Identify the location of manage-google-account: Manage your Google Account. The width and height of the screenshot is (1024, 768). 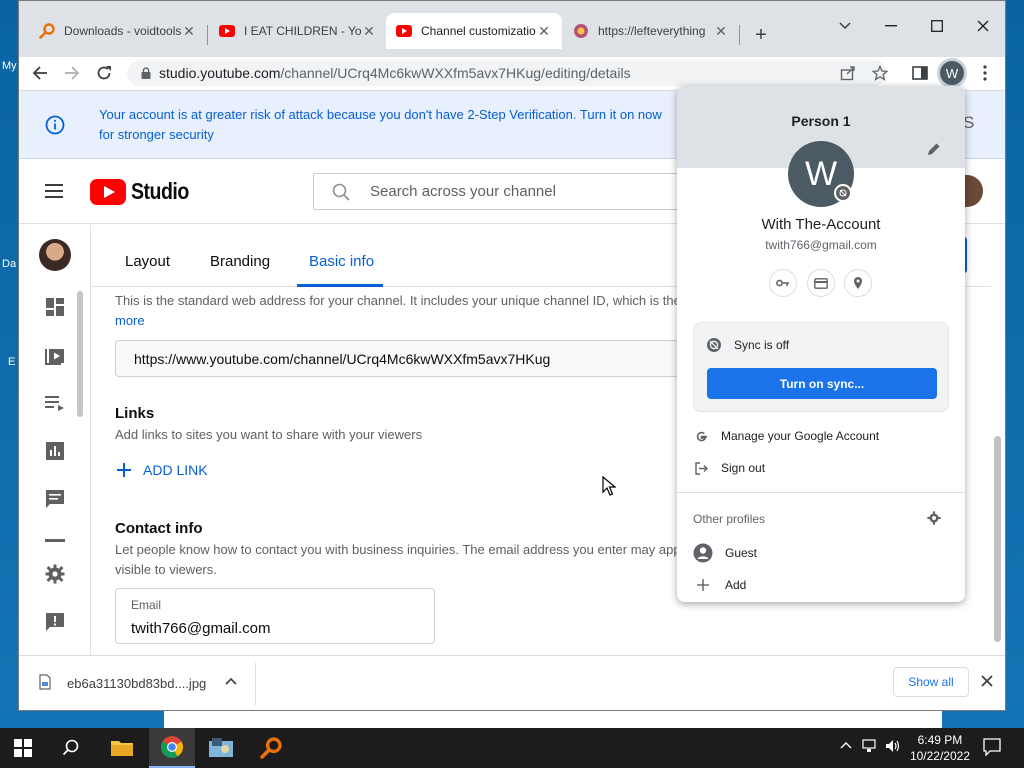
(786, 436).